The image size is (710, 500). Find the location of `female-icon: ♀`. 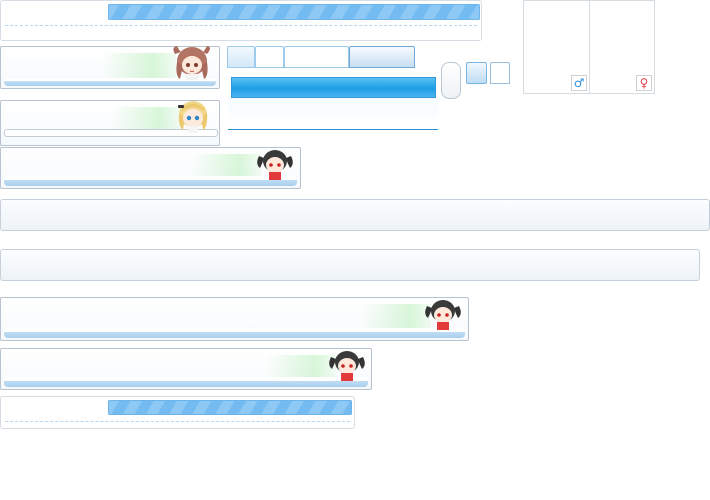

female-icon: ♀ is located at coordinates (644, 83).